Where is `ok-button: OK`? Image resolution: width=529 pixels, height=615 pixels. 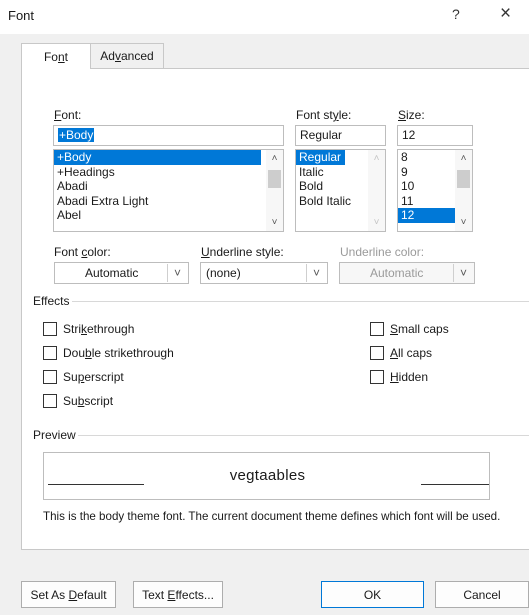 ok-button: OK is located at coordinates (372, 594).